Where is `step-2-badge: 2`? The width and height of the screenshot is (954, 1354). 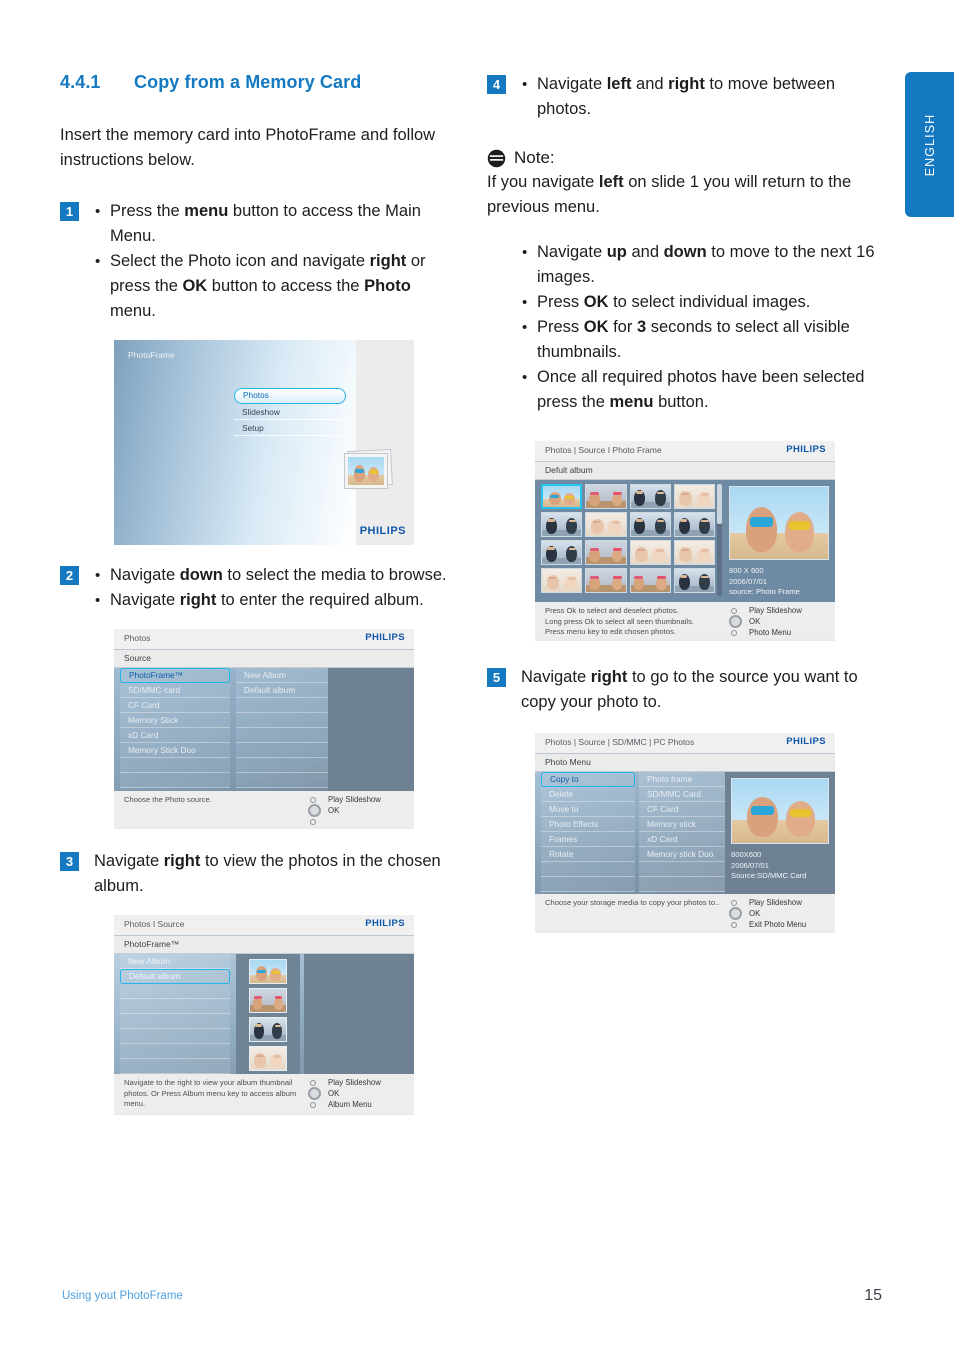 step-2-badge: 2 is located at coordinates (69, 575).